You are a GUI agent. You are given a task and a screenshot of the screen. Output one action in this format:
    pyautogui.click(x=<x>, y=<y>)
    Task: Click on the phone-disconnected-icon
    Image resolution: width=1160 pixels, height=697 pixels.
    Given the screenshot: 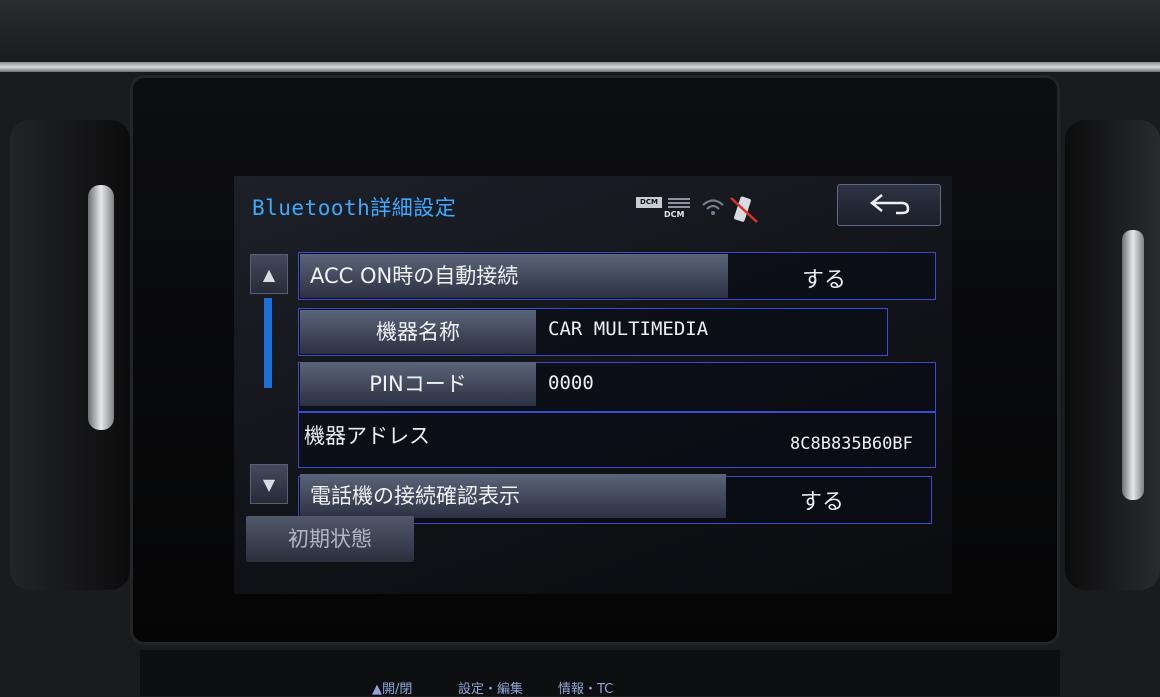 What is the action you would take?
    pyautogui.click(x=744, y=209)
    